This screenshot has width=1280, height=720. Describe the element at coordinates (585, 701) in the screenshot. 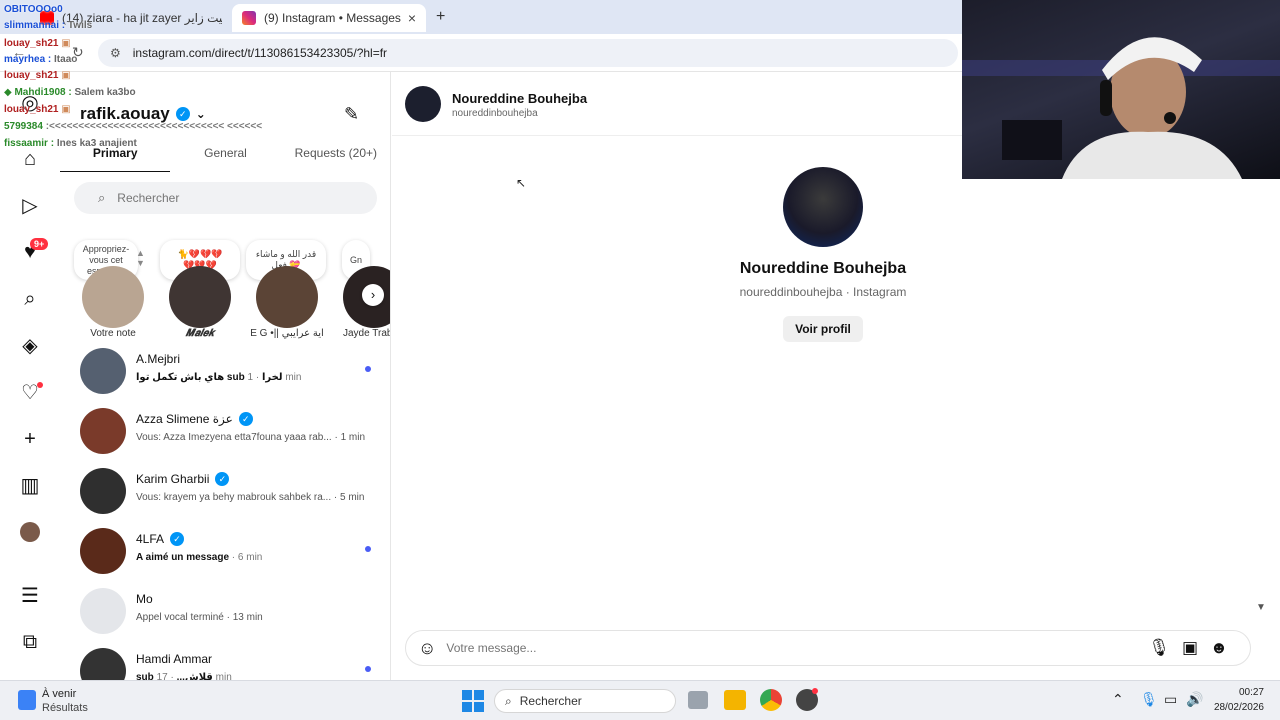

I see `taskbar-search: ⌕ Rechercher` at that location.